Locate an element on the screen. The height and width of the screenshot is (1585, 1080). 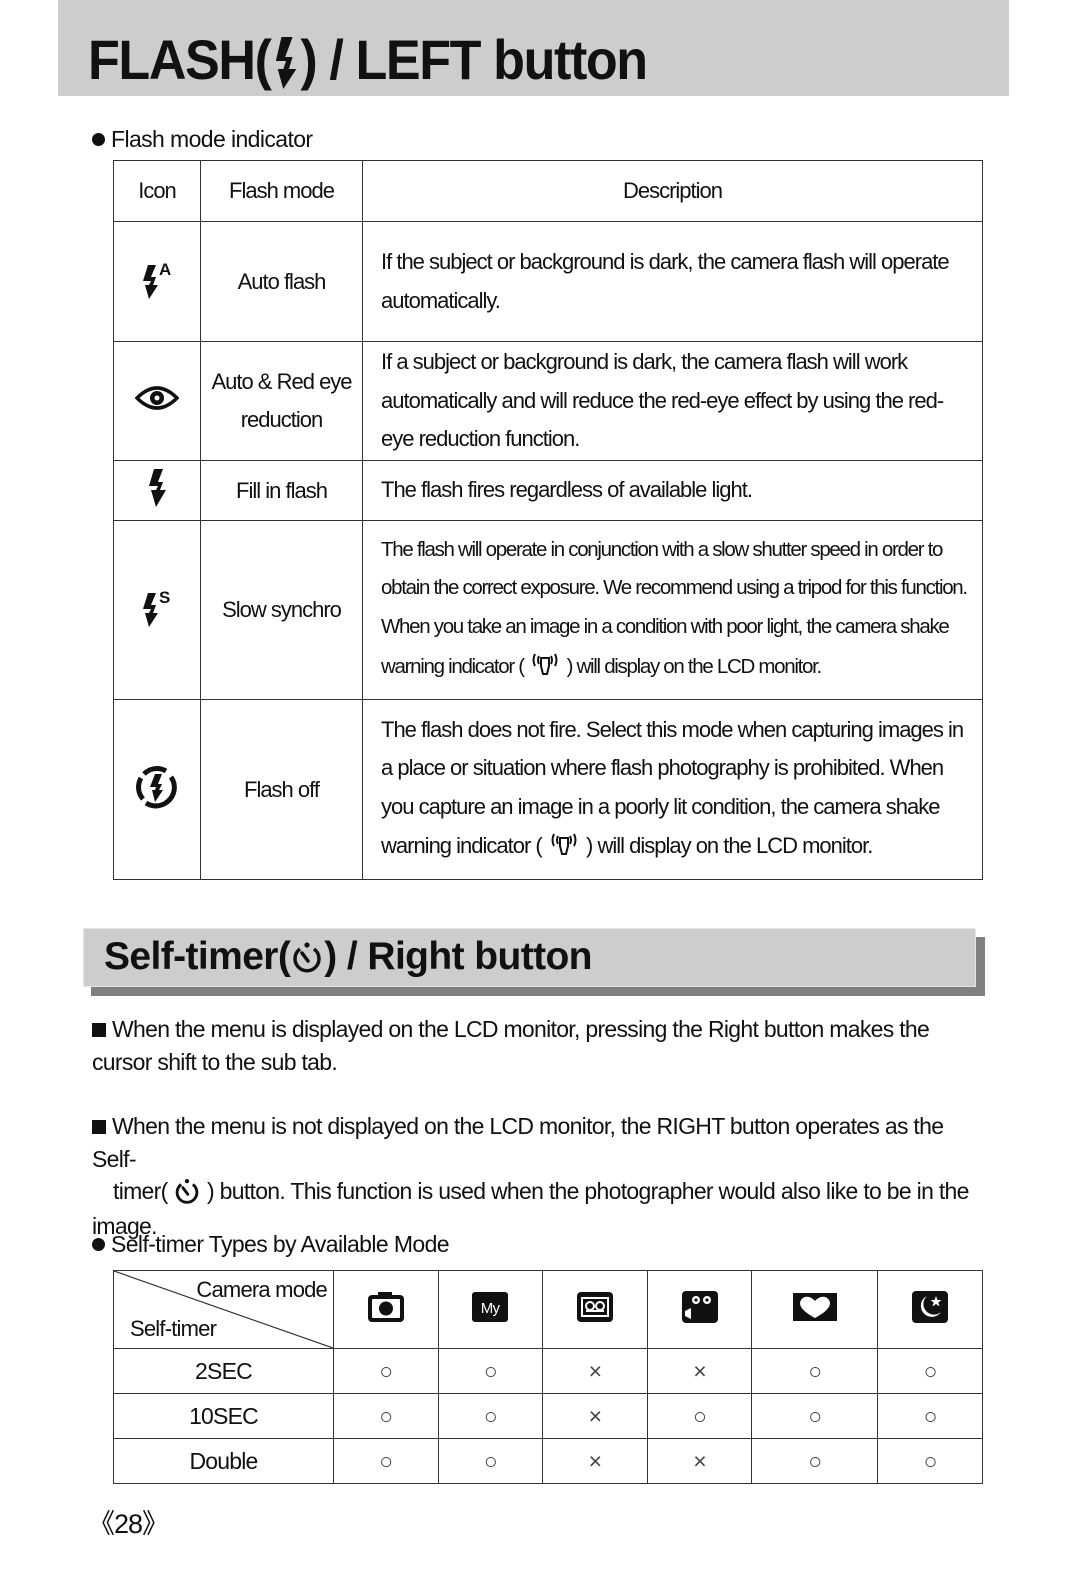
camera-auto-icon is located at coordinates (386, 1310).